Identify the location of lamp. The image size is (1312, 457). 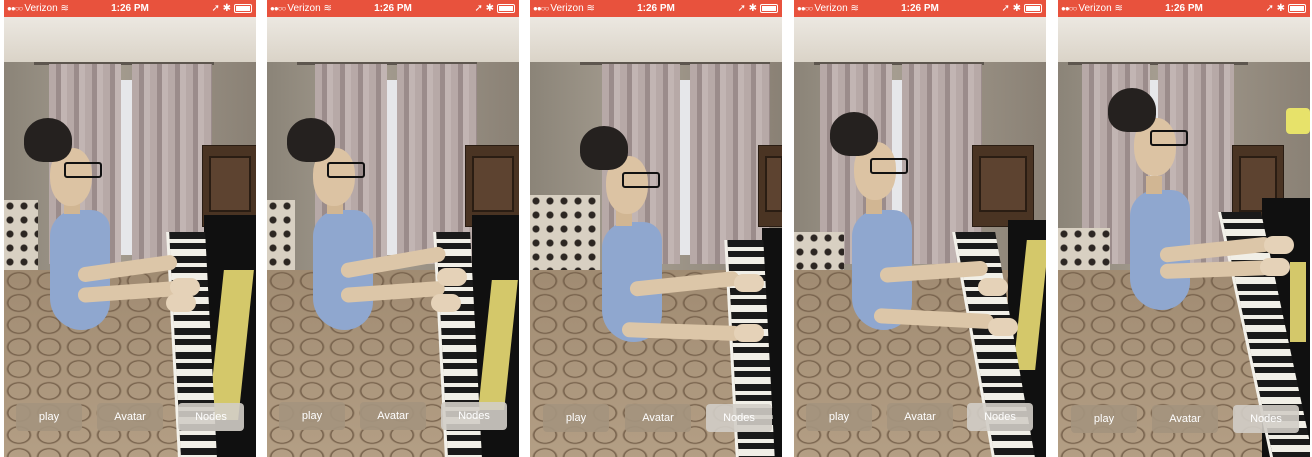
(1298, 121).